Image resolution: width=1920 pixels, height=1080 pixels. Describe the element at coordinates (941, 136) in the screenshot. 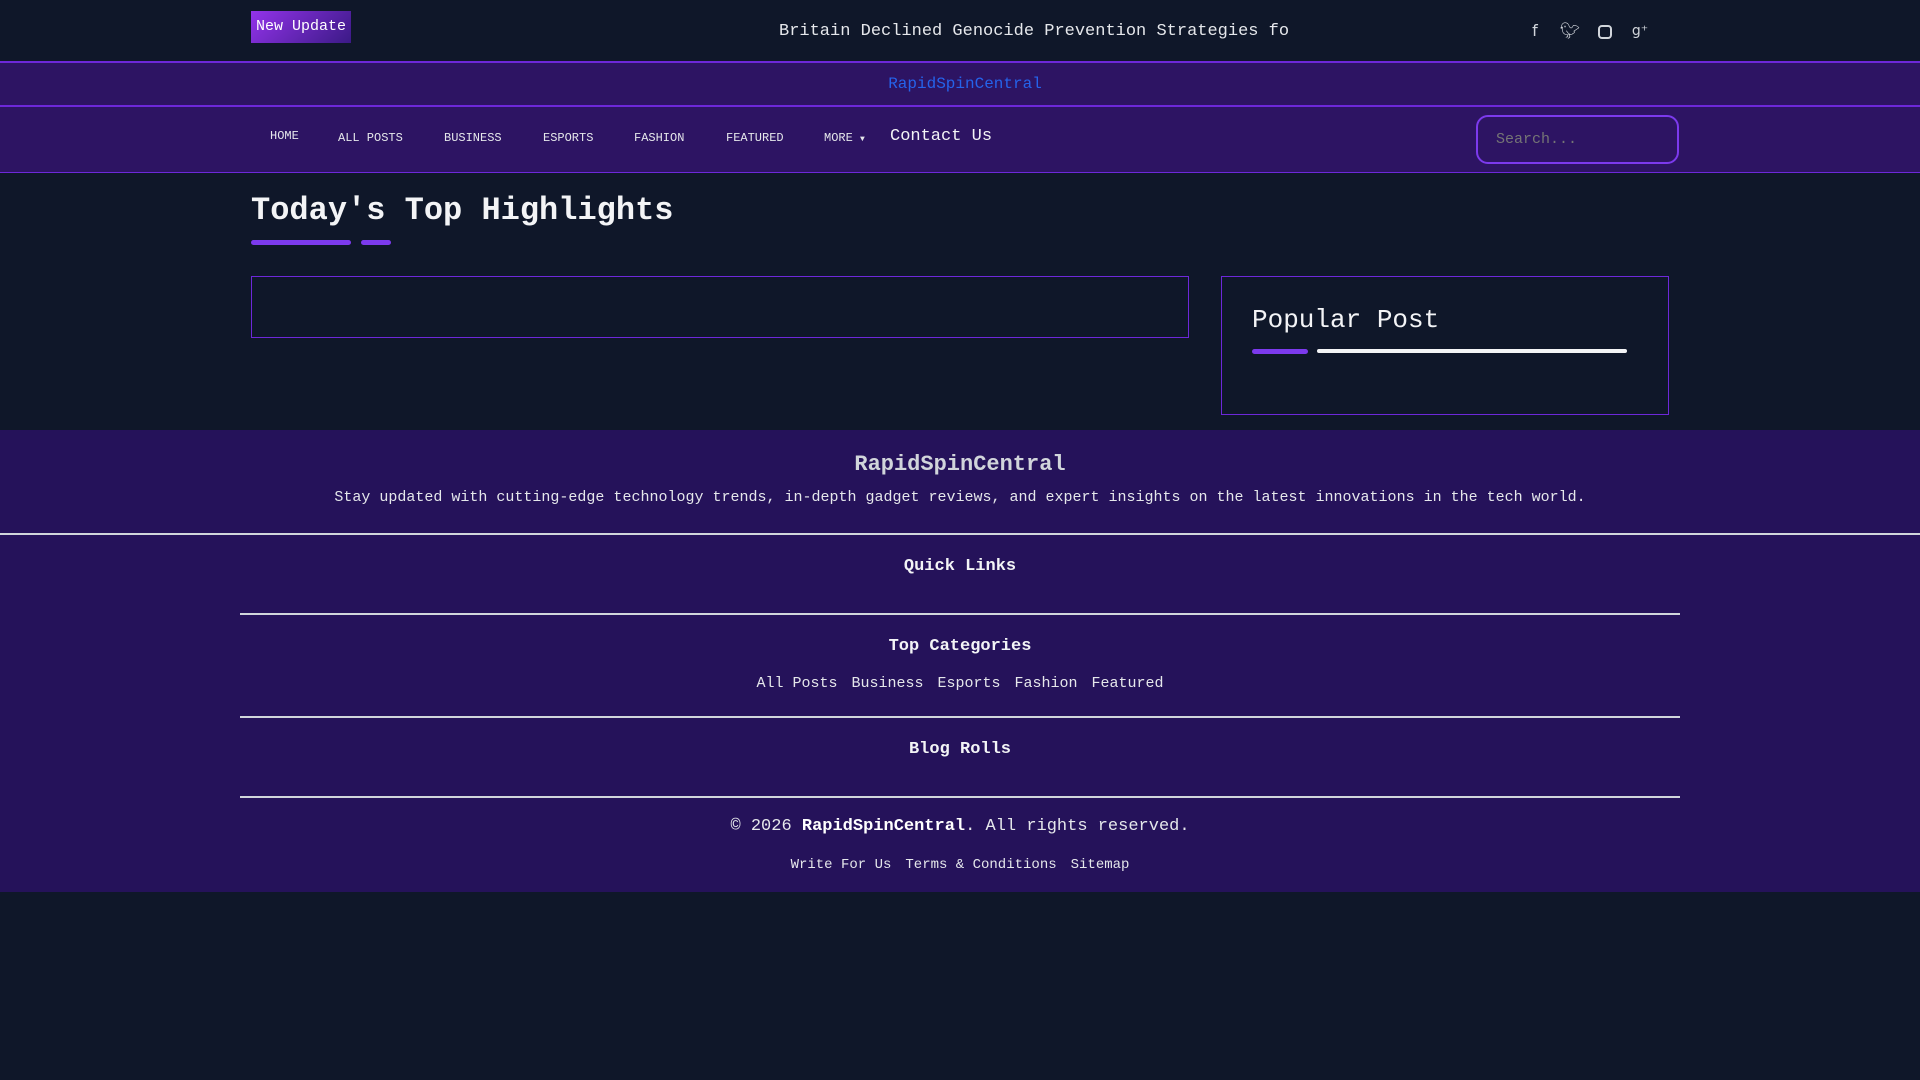

I see `nav-contact-us: Contact Us` at that location.